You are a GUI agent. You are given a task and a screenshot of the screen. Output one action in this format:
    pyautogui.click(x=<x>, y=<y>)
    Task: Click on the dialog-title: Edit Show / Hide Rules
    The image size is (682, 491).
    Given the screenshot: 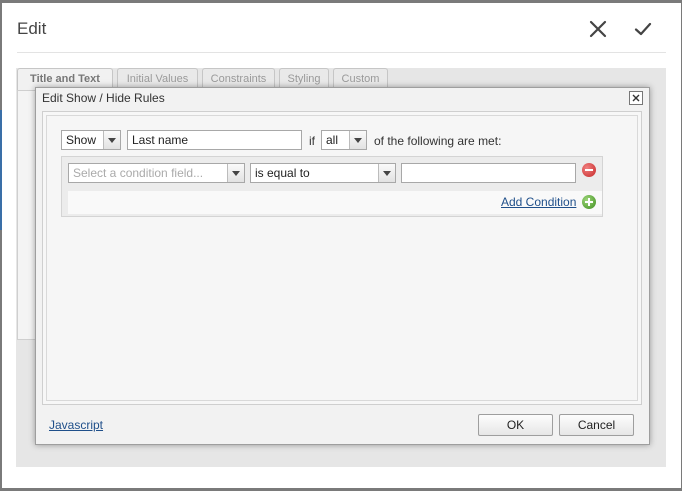 What is the action you would take?
    pyautogui.click(x=103, y=98)
    